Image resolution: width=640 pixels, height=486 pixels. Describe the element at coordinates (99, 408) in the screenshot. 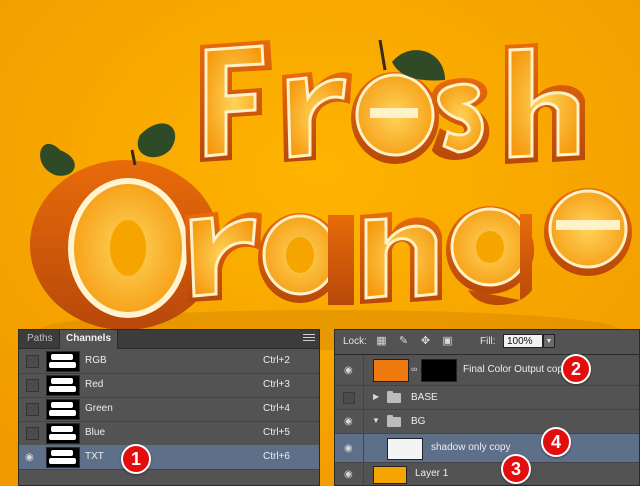

I see `channel-name: Green` at that location.